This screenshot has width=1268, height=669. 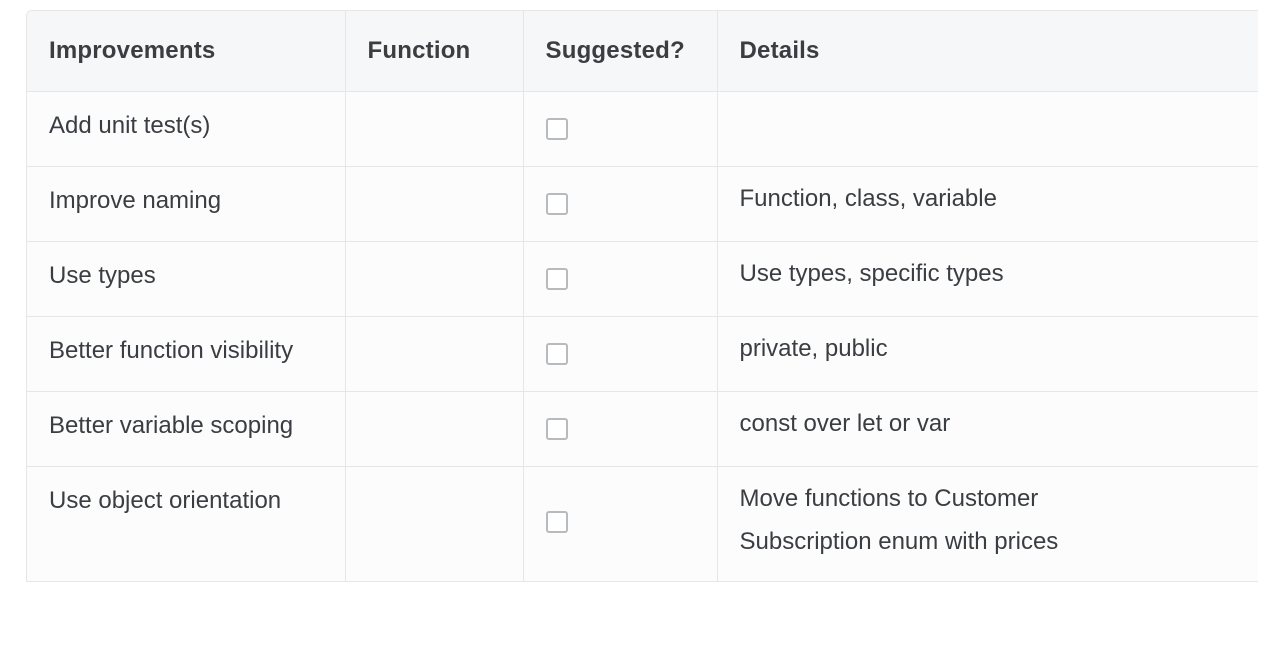 I want to click on table-header-row: Improvements Function Suggested? Details, so click(x=642, y=51).